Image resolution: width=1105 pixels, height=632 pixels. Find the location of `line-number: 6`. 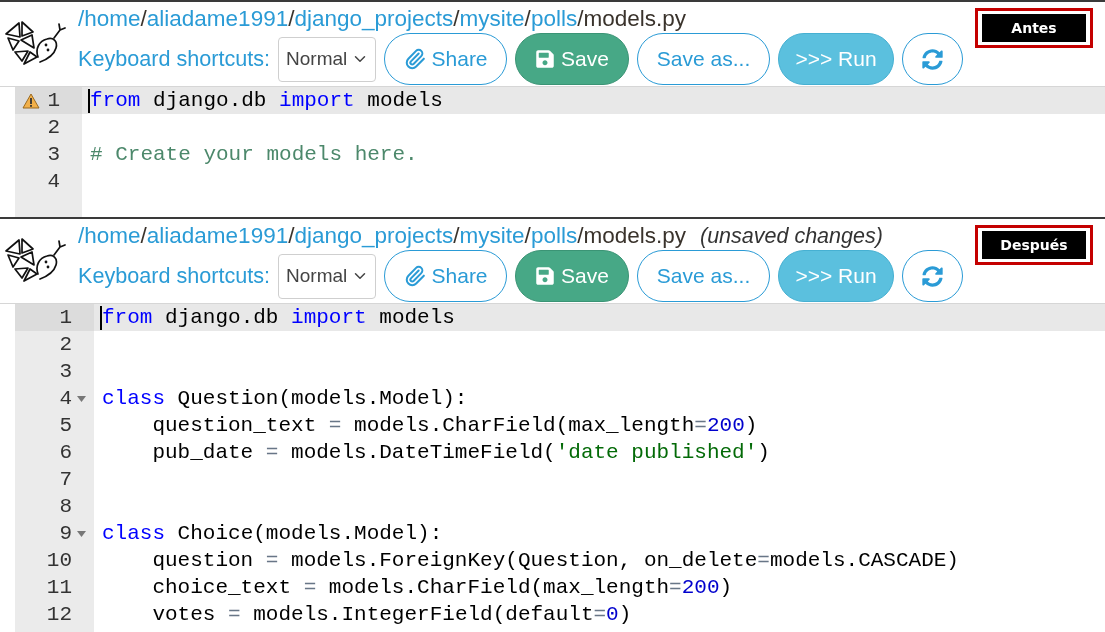

line-number: 6 is located at coordinates (65, 453).